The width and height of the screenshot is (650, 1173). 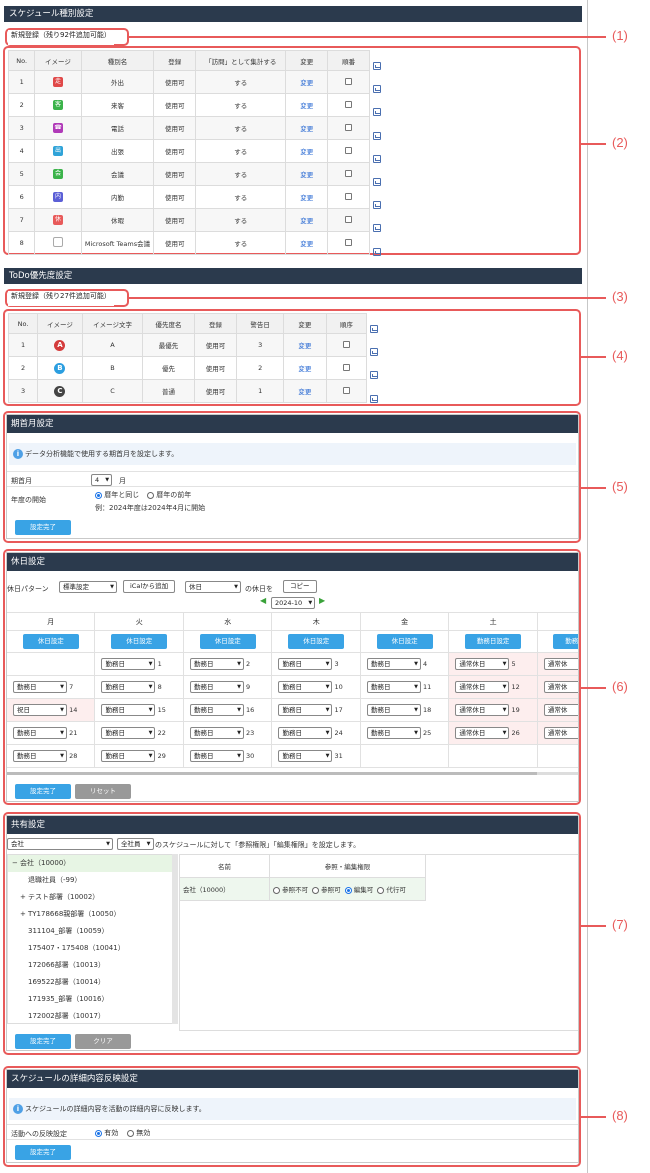 What do you see at coordinates (135, 844) in the screenshot?
I see `share-who-select: 全社員` at bounding box center [135, 844].